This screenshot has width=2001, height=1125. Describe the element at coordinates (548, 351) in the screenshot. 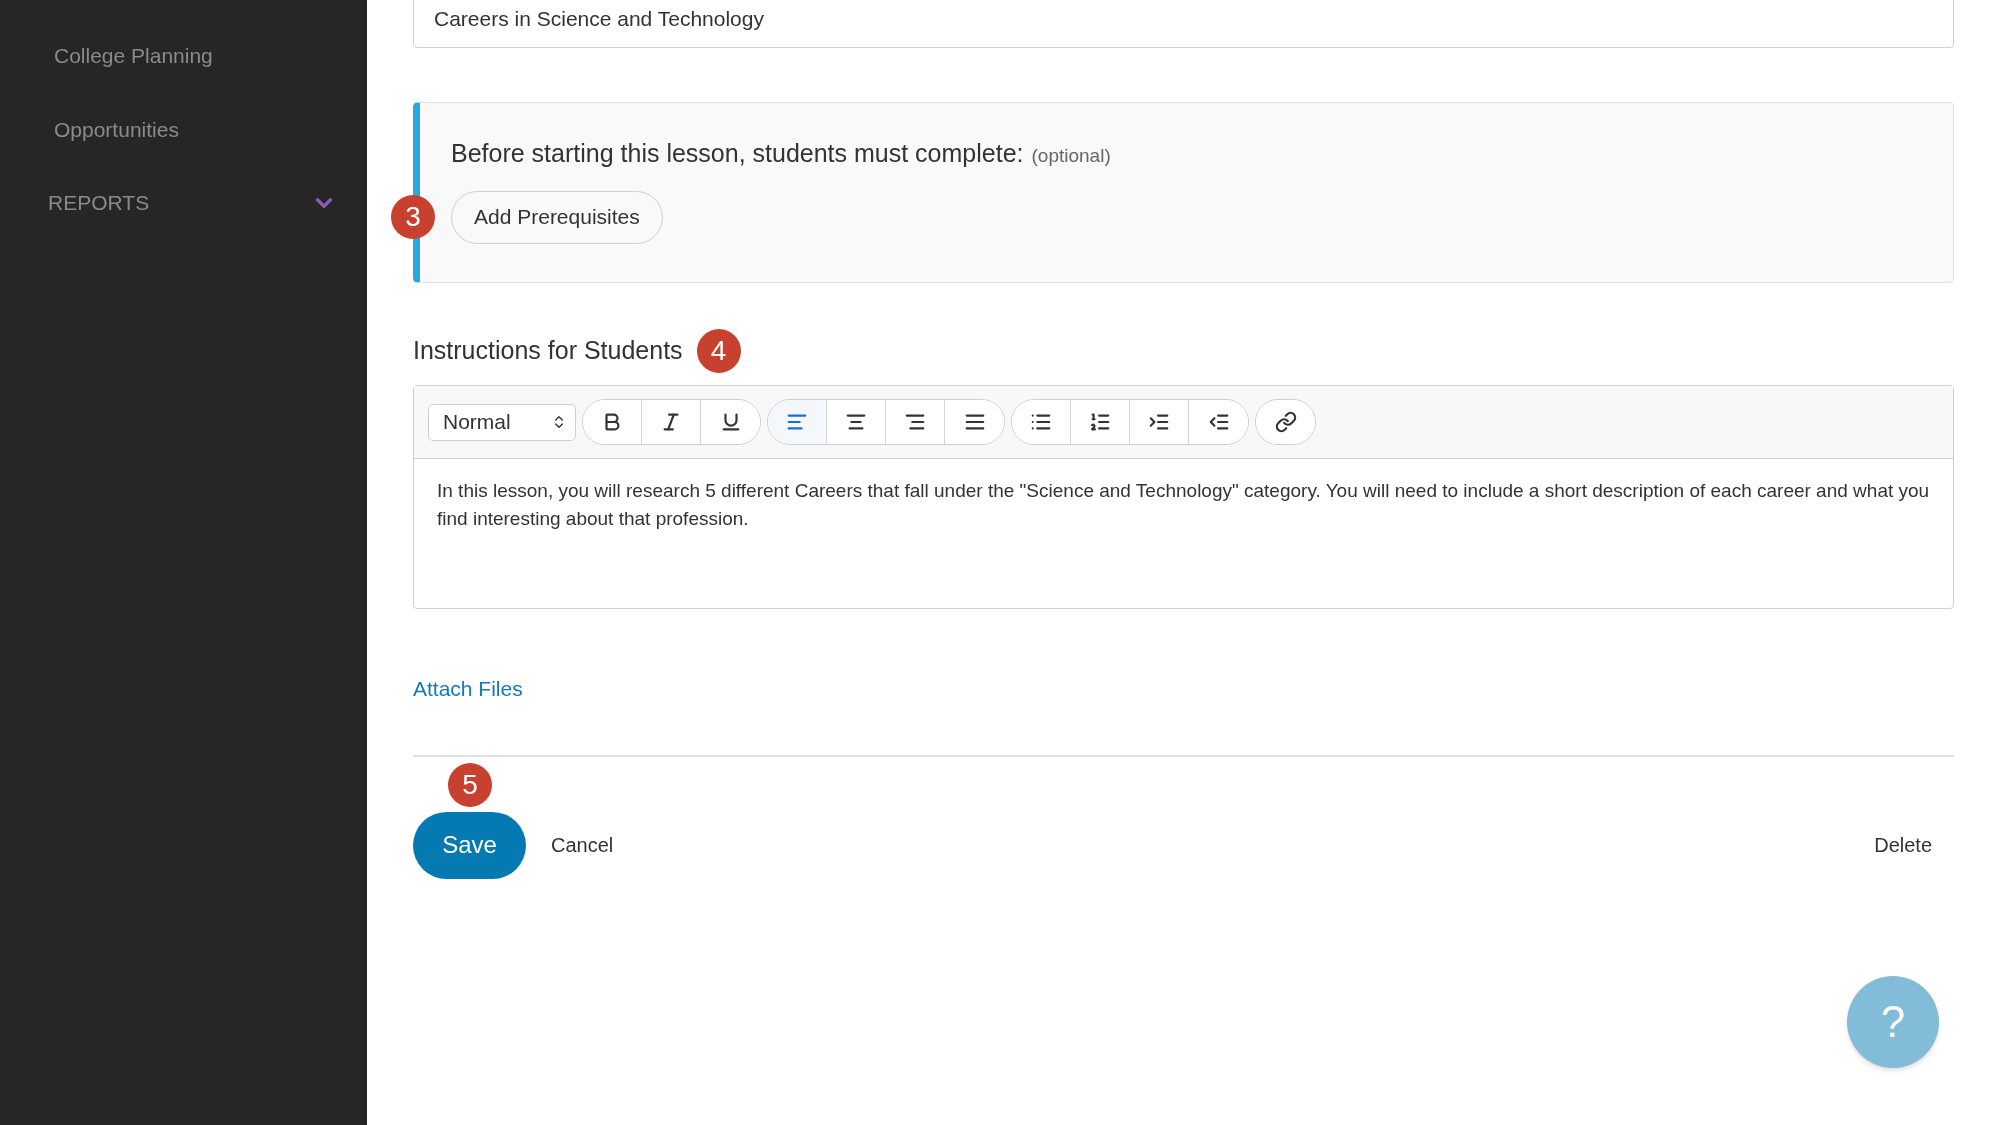

I see `instructions-heading: Instructions for Students` at that location.